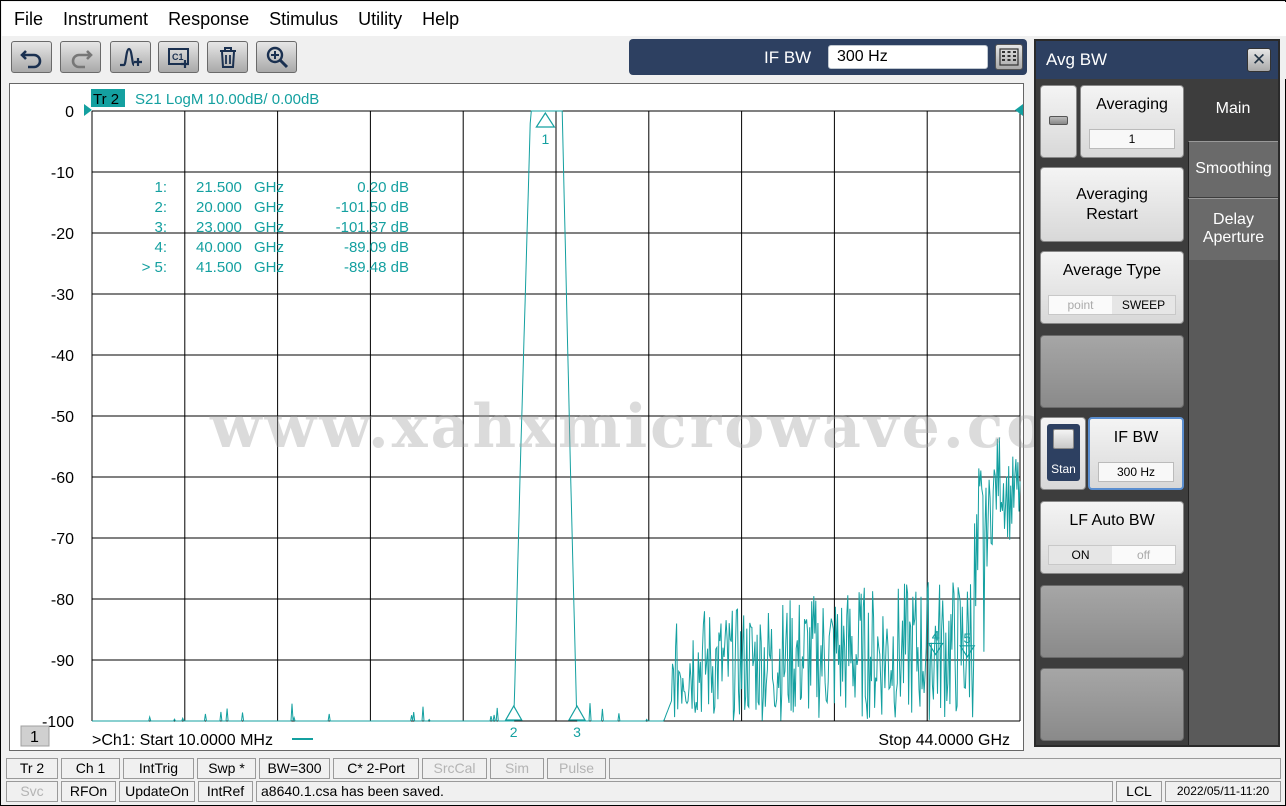 The width and height of the screenshot is (1286, 806). Describe the element at coordinates (219, 227) in the screenshot. I see `marker-readout-frequency: 23.000` at that location.